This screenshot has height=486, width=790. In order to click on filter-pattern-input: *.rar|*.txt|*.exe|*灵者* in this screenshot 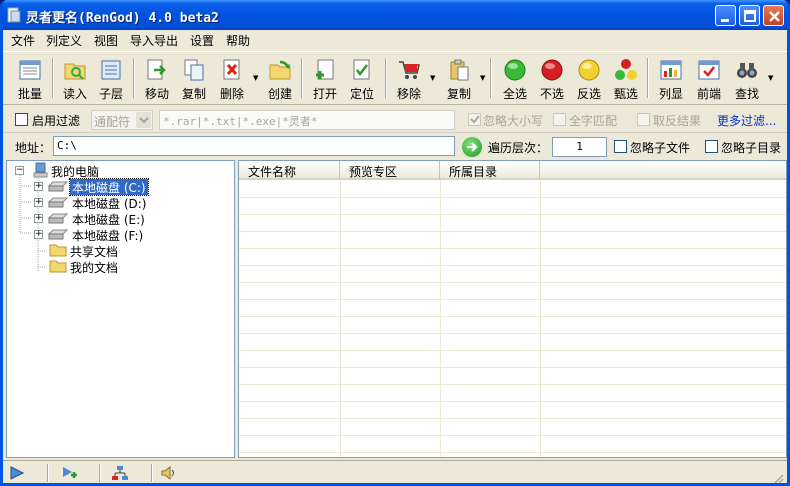, I will do `click(307, 120)`.